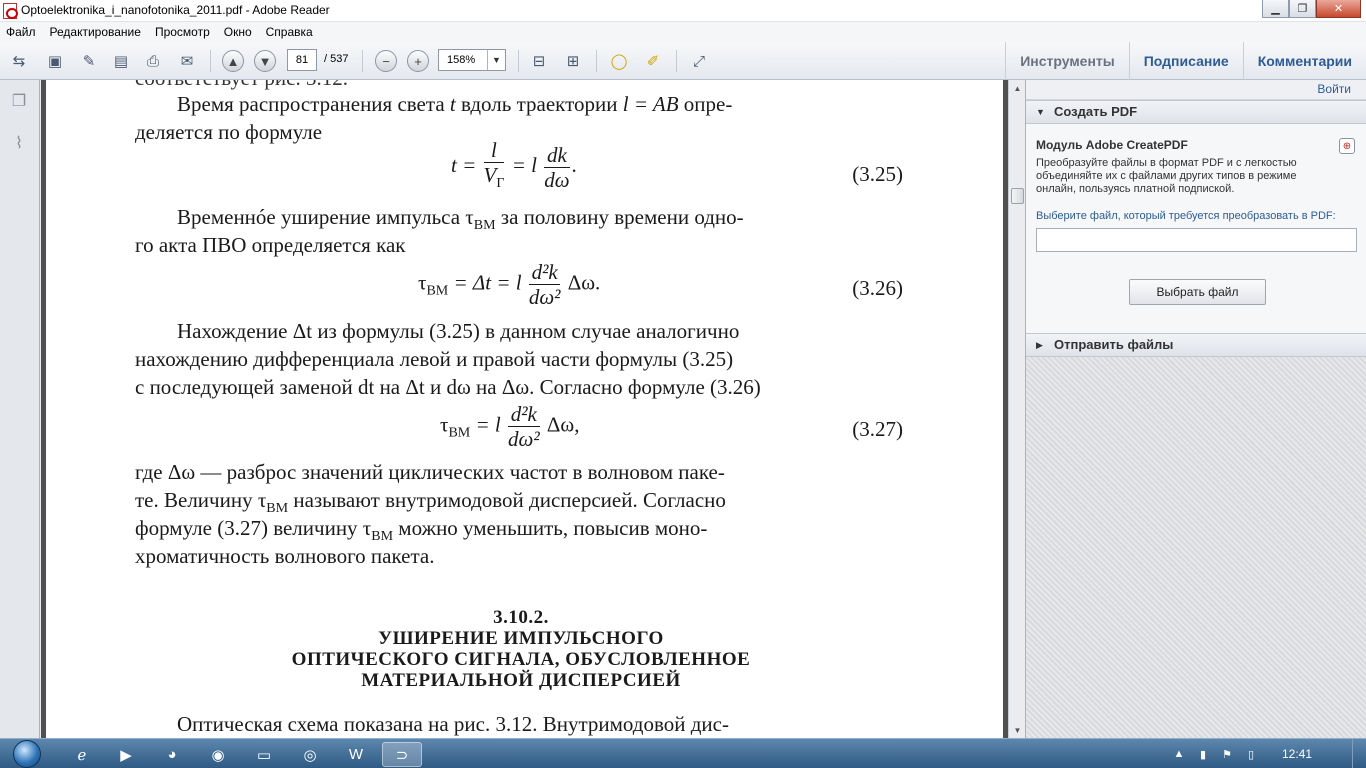  I want to click on section-heading-line-2: ОПТИЧЕСКОГО СИГНАЛА, ОБУСЛОВЛЕННОЕ, so click(521, 659).